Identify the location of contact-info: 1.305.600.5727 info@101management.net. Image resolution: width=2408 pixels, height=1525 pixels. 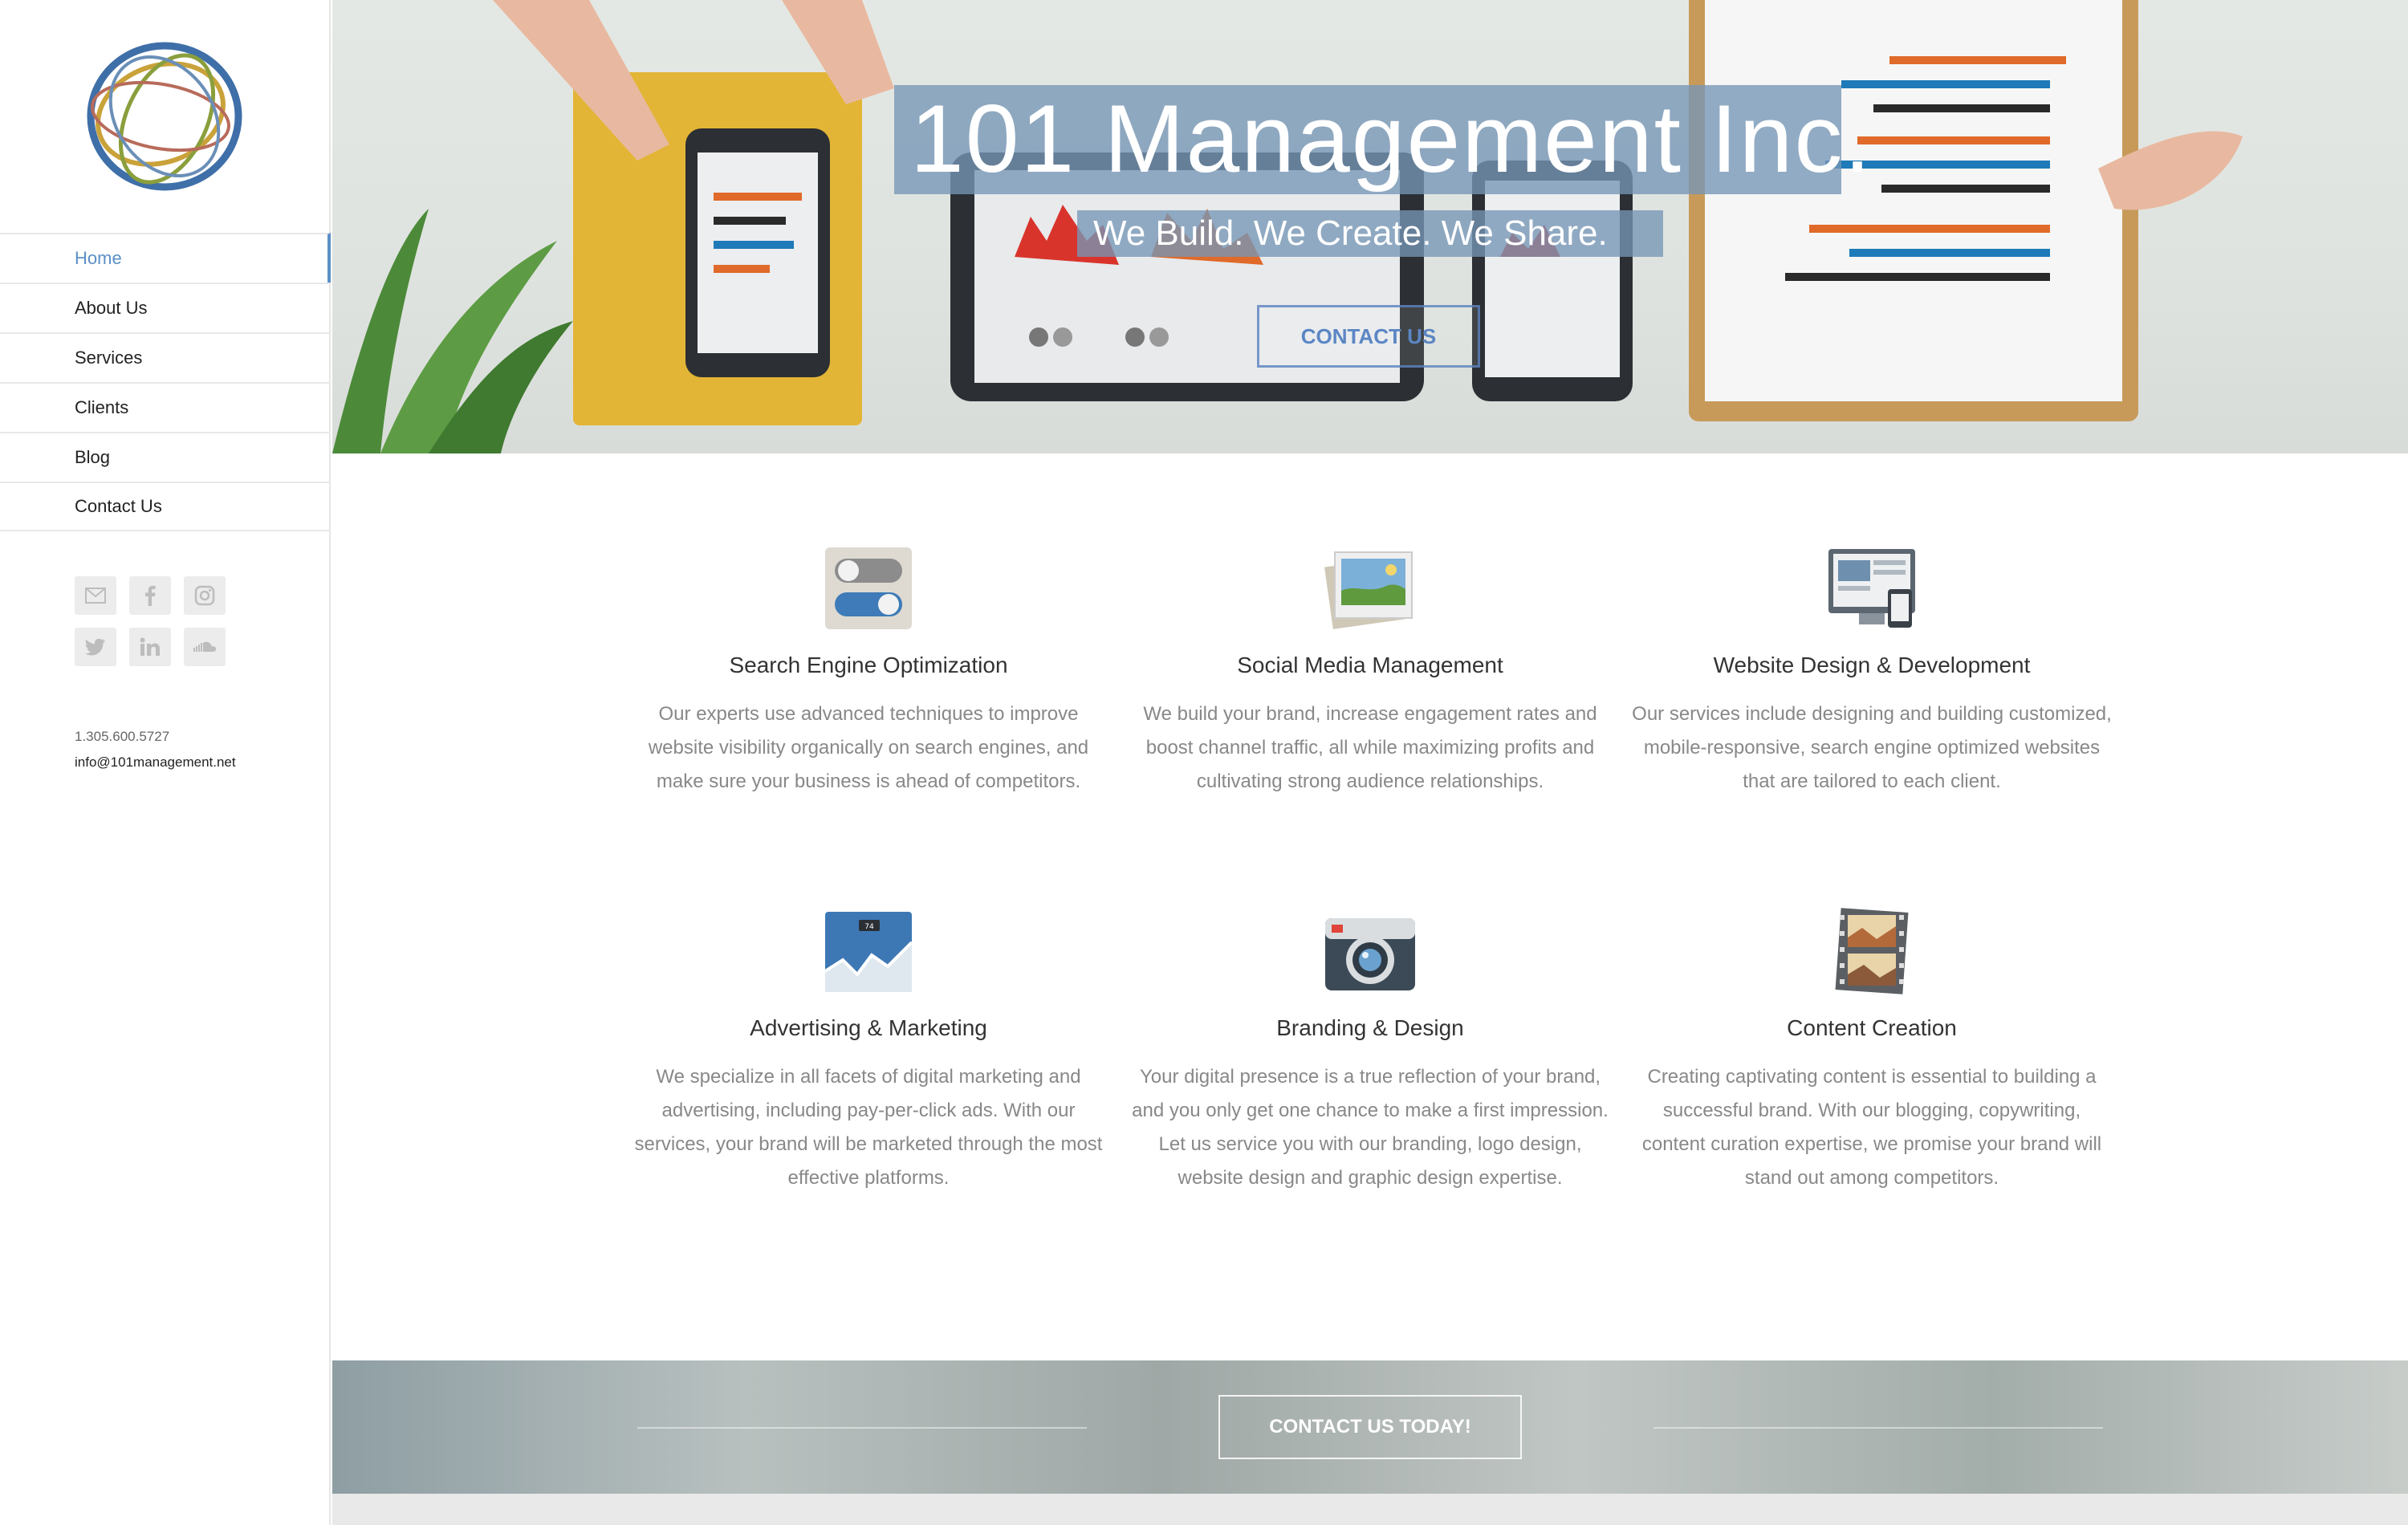
(155, 750).